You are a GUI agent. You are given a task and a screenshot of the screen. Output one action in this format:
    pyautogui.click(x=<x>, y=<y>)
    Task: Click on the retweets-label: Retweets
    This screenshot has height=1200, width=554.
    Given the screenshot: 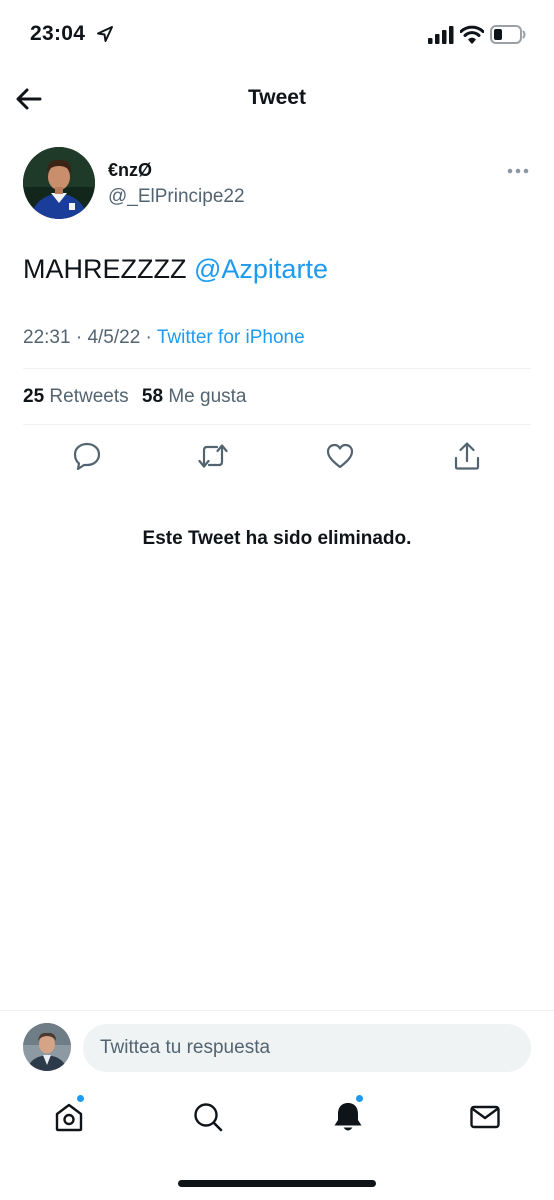 What is the action you would take?
    pyautogui.click(x=89, y=396)
    